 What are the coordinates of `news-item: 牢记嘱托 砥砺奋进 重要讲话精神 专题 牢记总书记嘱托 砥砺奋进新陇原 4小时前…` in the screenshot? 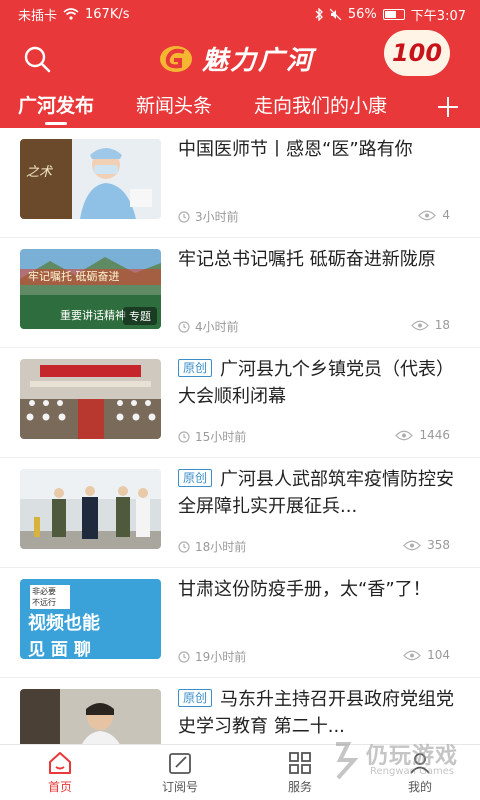 It's located at (240, 293).